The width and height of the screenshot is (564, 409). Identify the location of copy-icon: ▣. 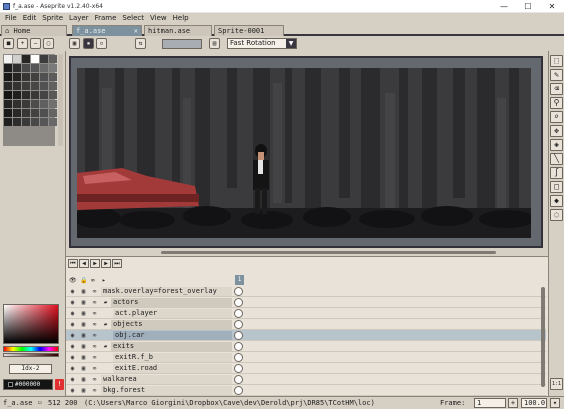
(74, 43).